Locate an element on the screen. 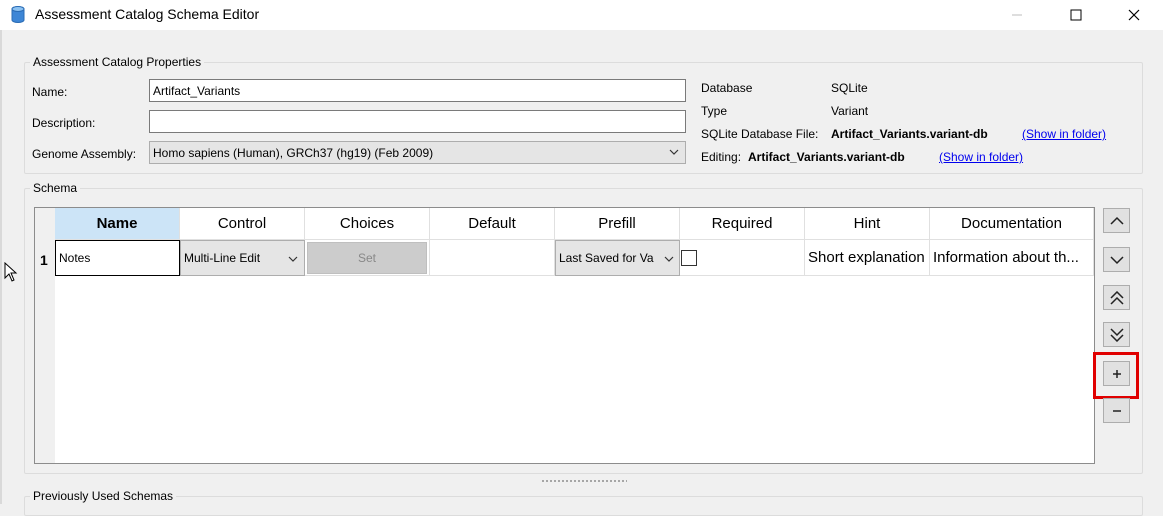 The image size is (1163, 516). cell-name: Notes is located at coordinates (117, 258).